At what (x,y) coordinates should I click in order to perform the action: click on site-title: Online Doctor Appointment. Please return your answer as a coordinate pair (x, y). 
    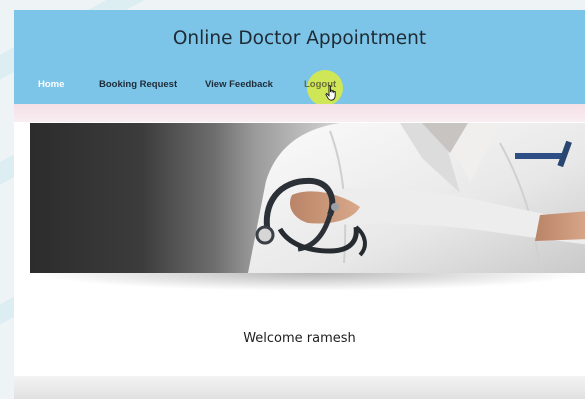
    Looking at the image, I should click on (299, 38).